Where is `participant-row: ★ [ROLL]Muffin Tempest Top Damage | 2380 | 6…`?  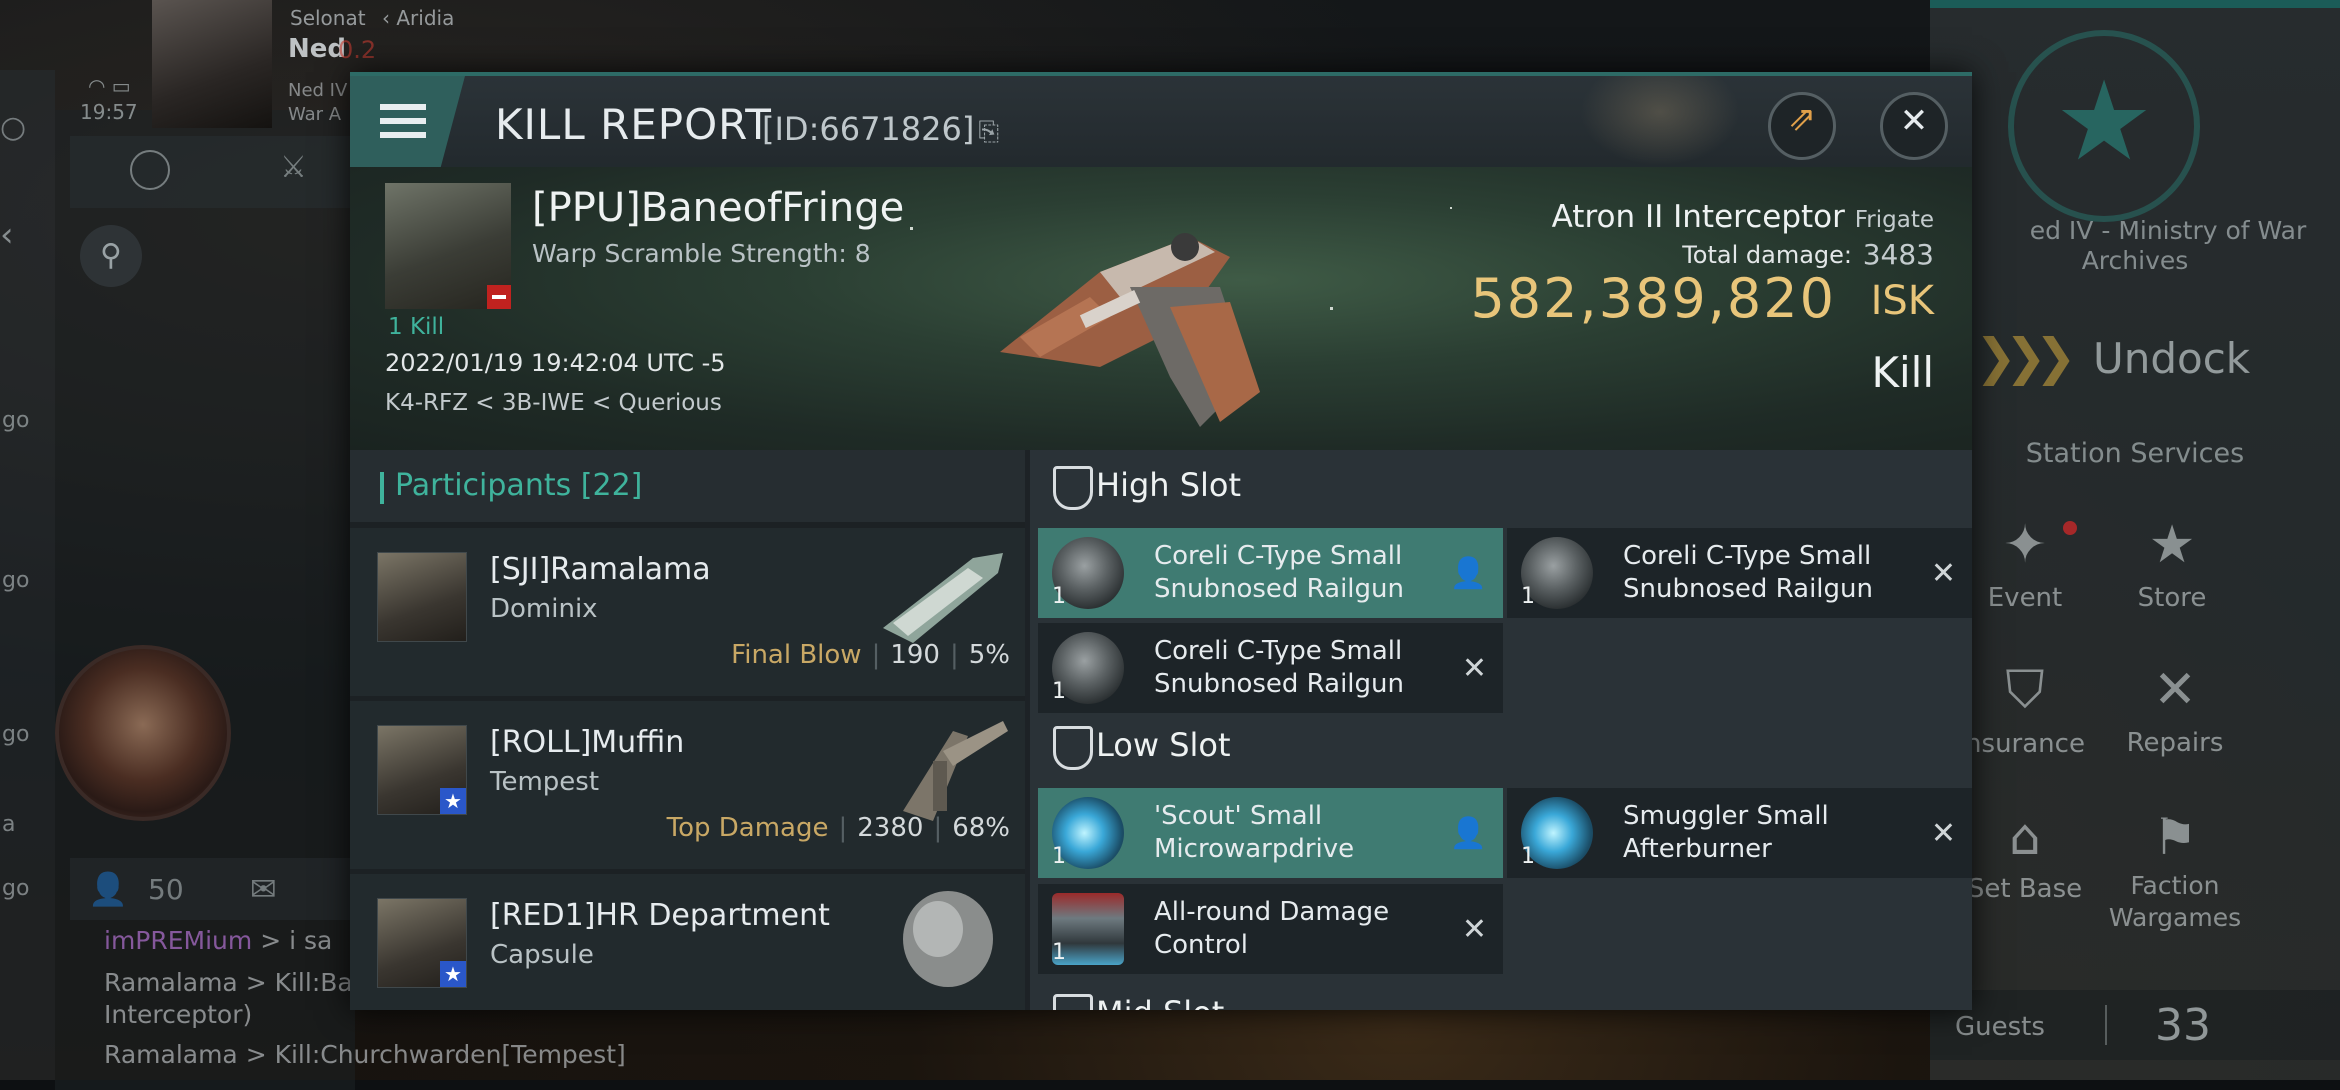
participant-row: ★ [ROLL]Muffin Tempest Top Damage | 2380 | 6… is located at coordinates (687, 785).